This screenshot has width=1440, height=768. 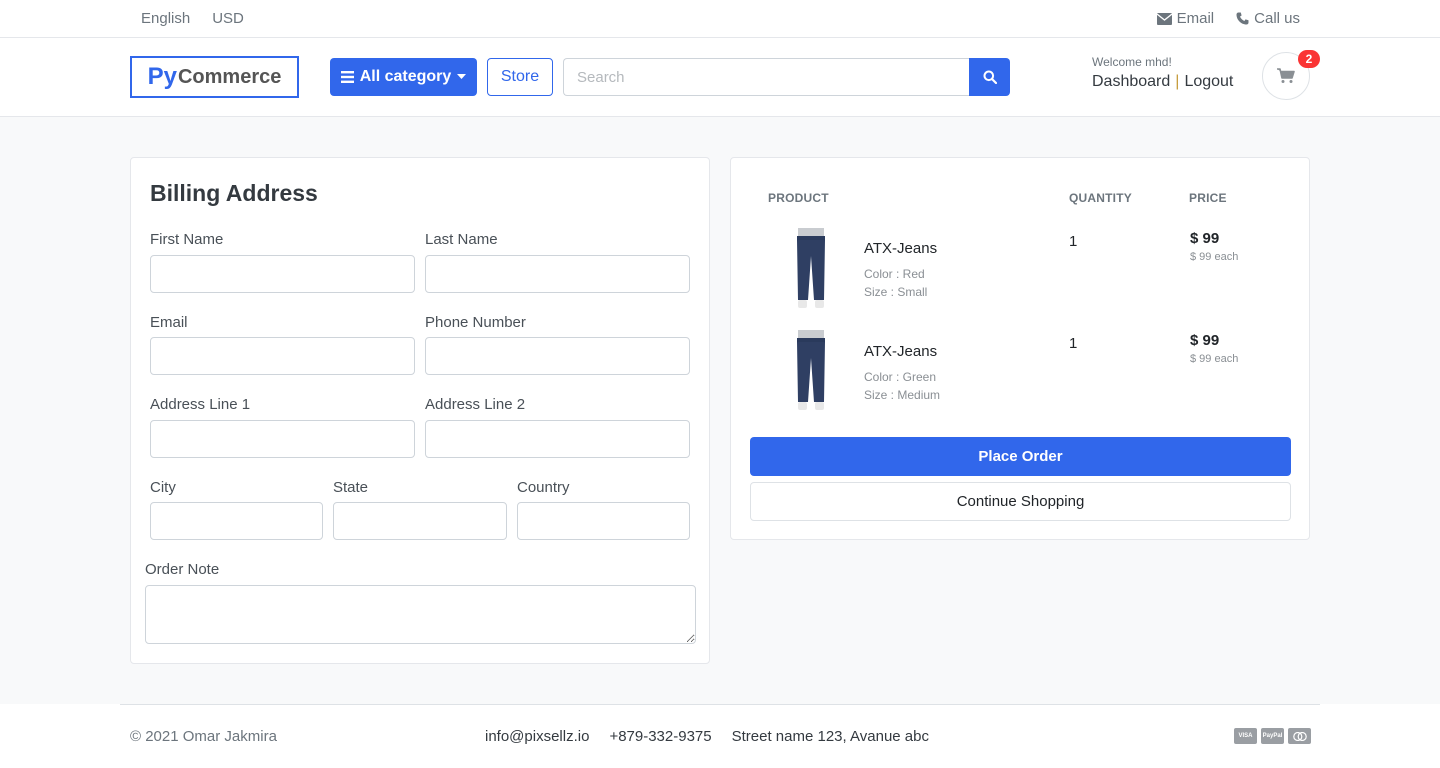 What do you see at coordinates (1208, 82) in the screenshot?
I see `logout-link: Logout` at bounding box center [1208, 82].